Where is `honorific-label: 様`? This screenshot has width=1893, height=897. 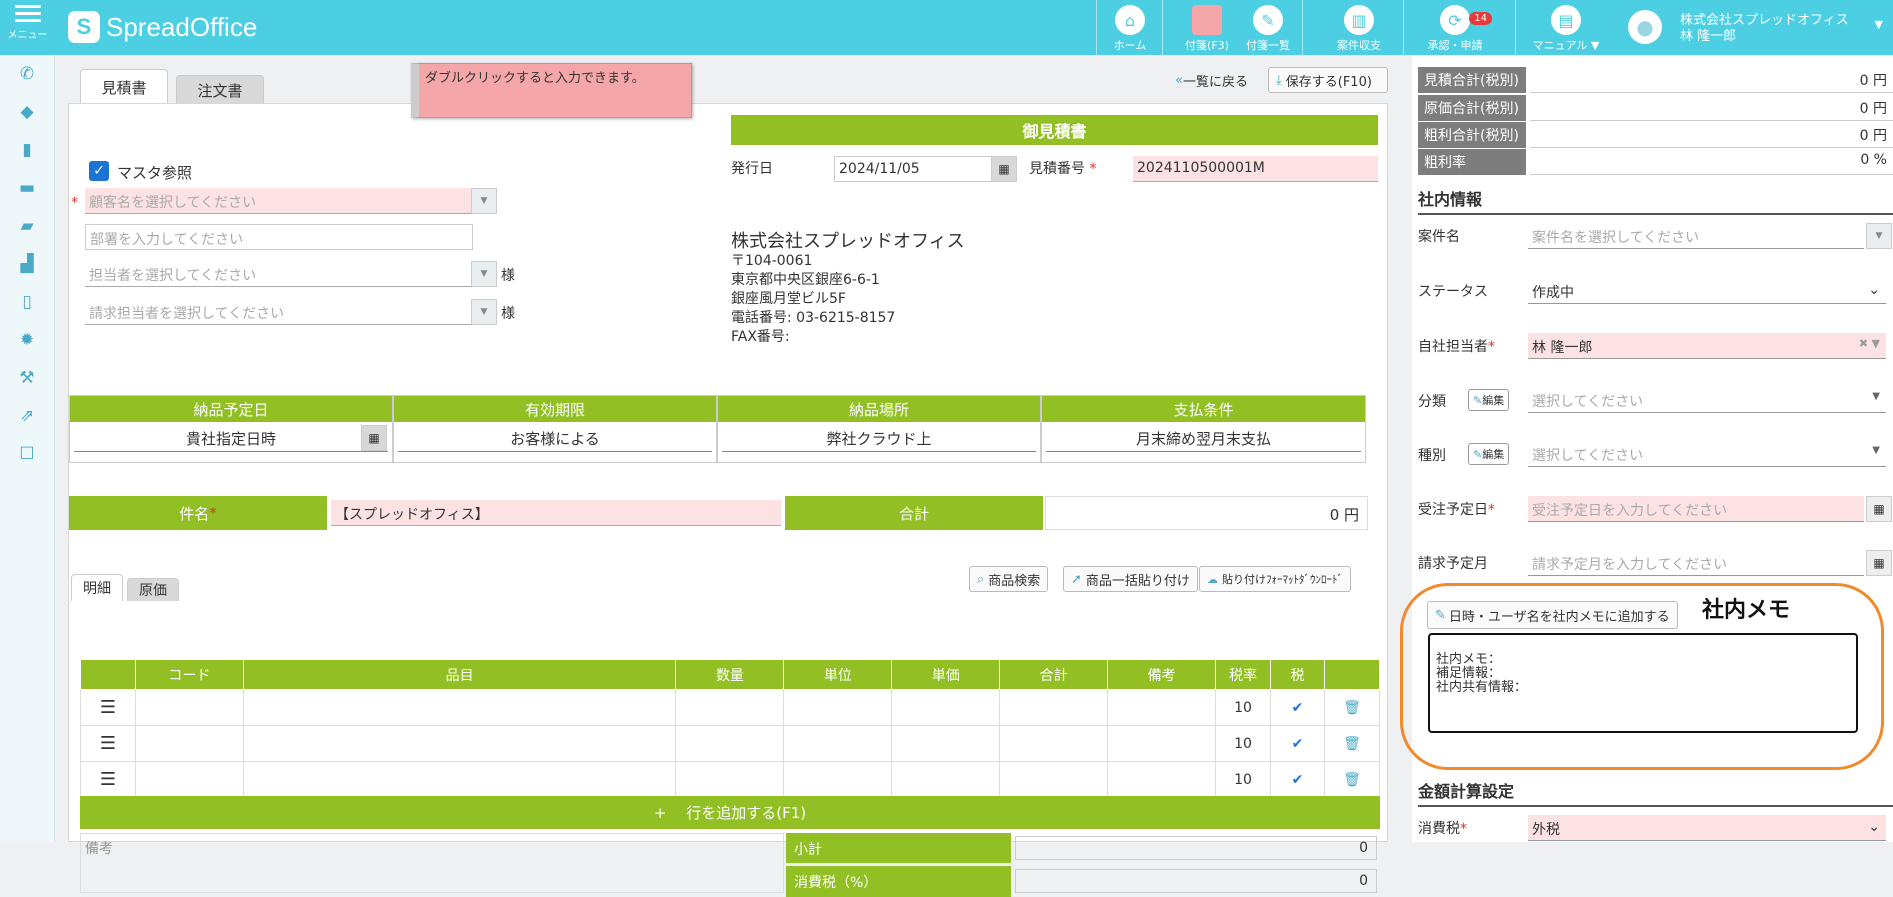 honorific-label: 様 is located at coordinates (508, 276).